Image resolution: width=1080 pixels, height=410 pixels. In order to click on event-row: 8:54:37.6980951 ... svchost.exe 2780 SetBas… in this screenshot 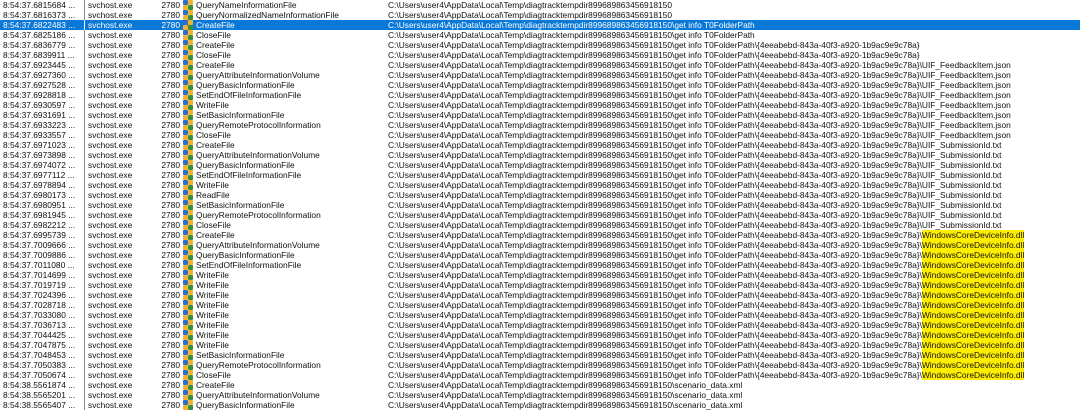, I will do `click(540, 205)`.